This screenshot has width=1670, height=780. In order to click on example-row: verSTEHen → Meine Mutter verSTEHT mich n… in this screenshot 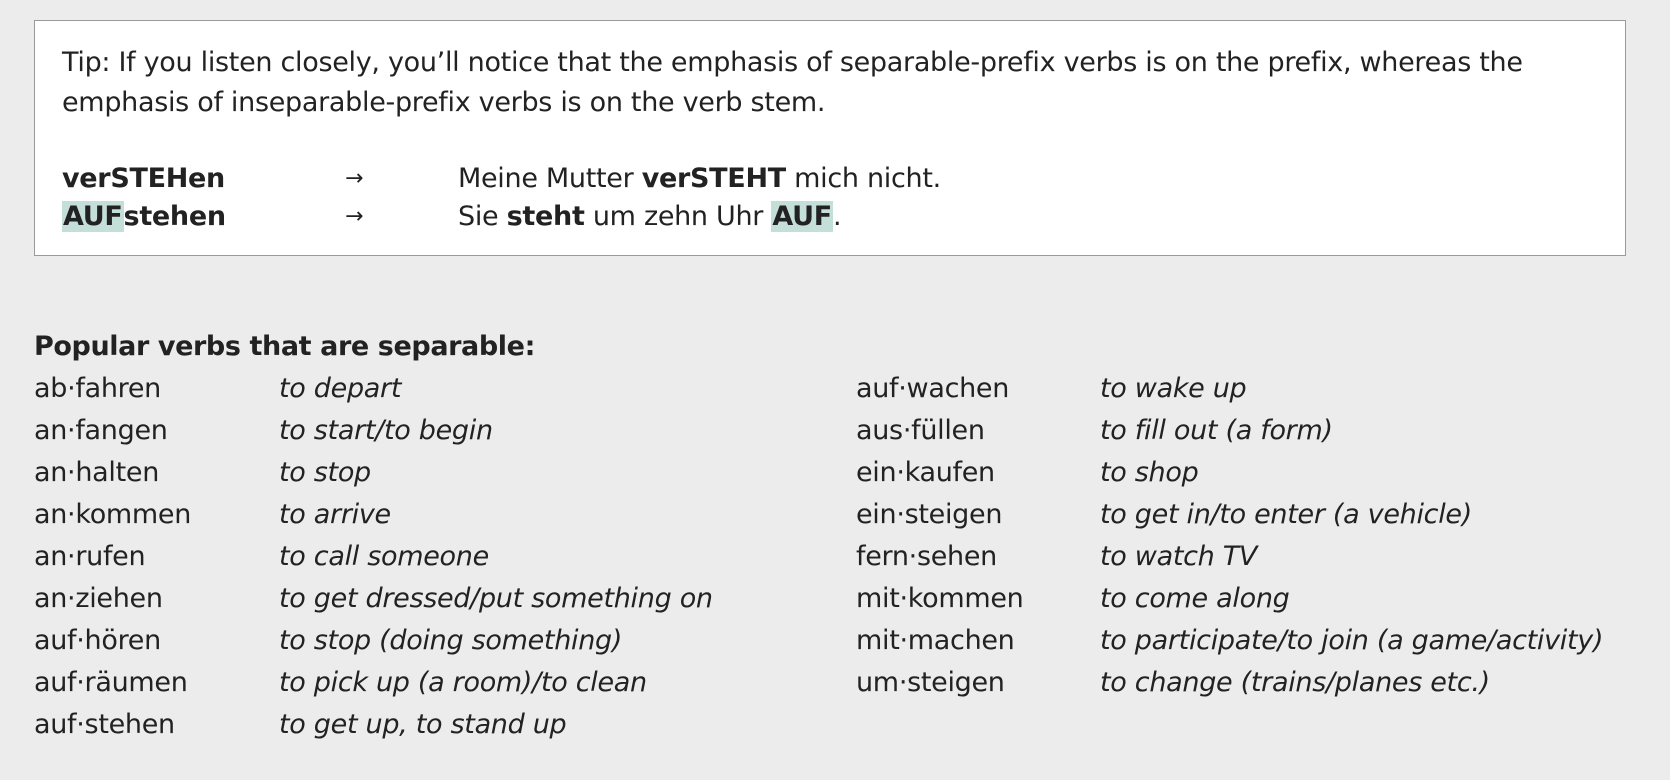, I will do `click(827, 179)`.